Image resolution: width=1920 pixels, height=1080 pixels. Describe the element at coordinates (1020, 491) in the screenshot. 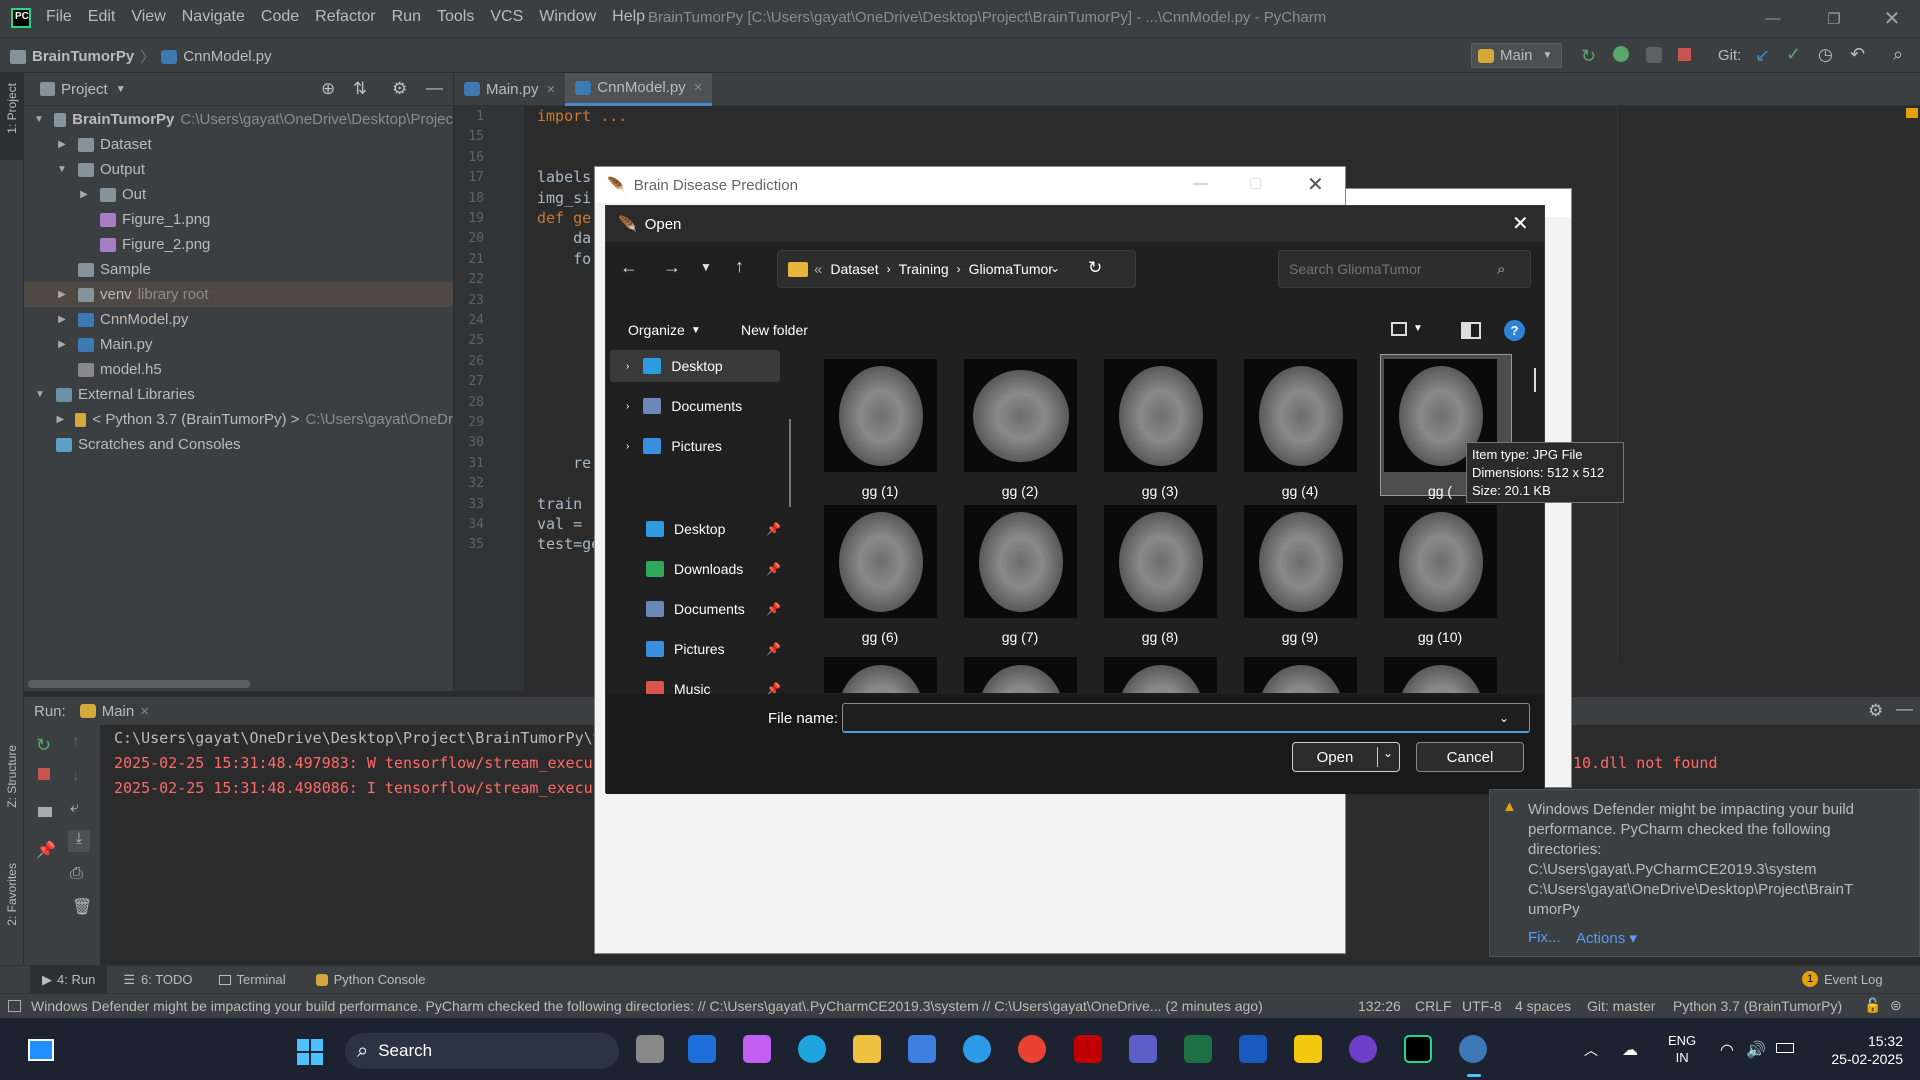

I see `file-name-label: gg (2)` at that location.